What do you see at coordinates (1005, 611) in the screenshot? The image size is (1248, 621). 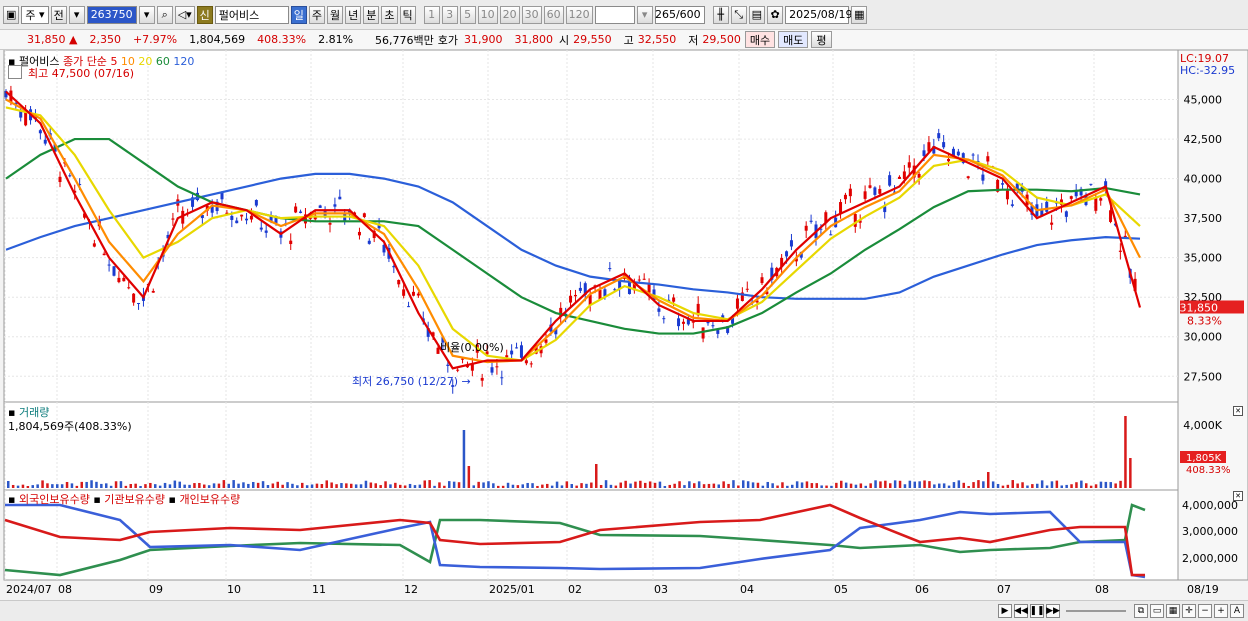 I see `play-icon: ▶` at bounding box center [1005, 611].